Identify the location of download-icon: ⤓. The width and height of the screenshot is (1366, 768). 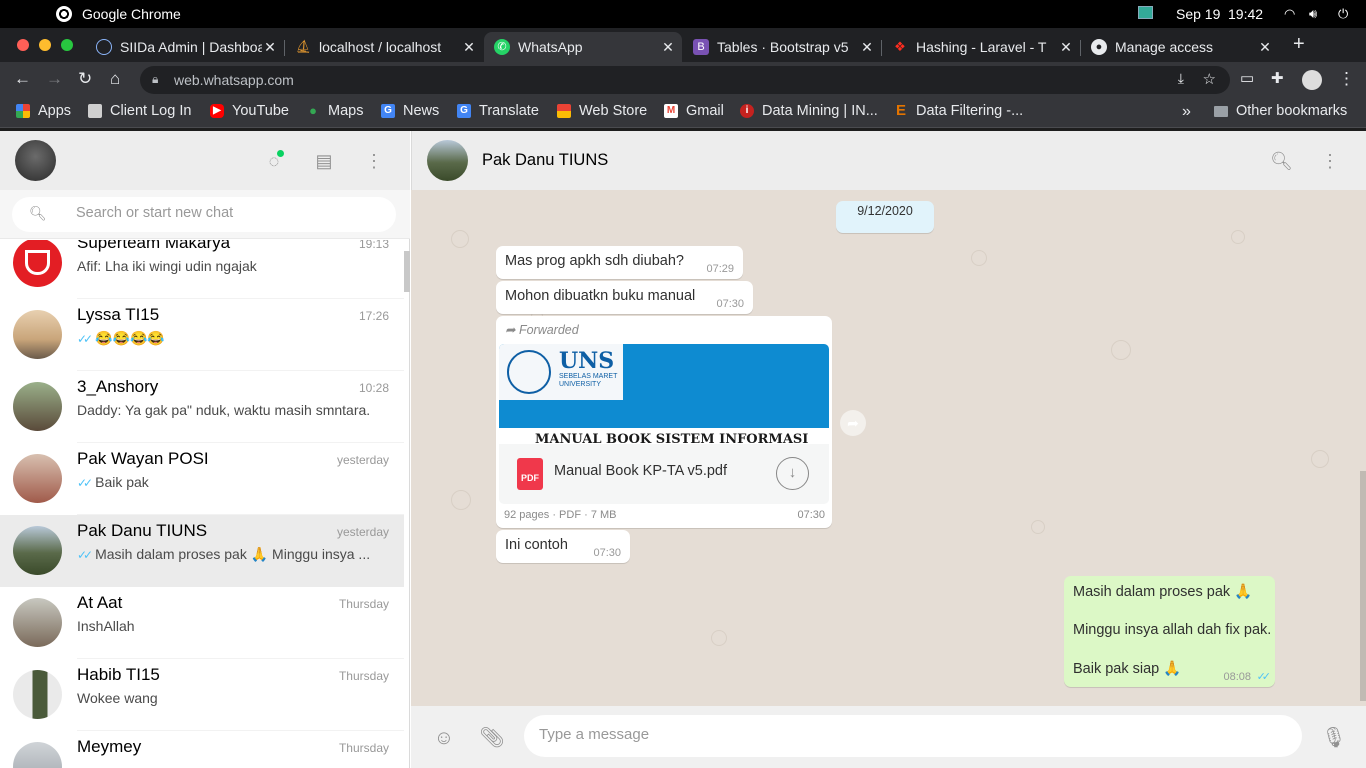
(1181, 78).